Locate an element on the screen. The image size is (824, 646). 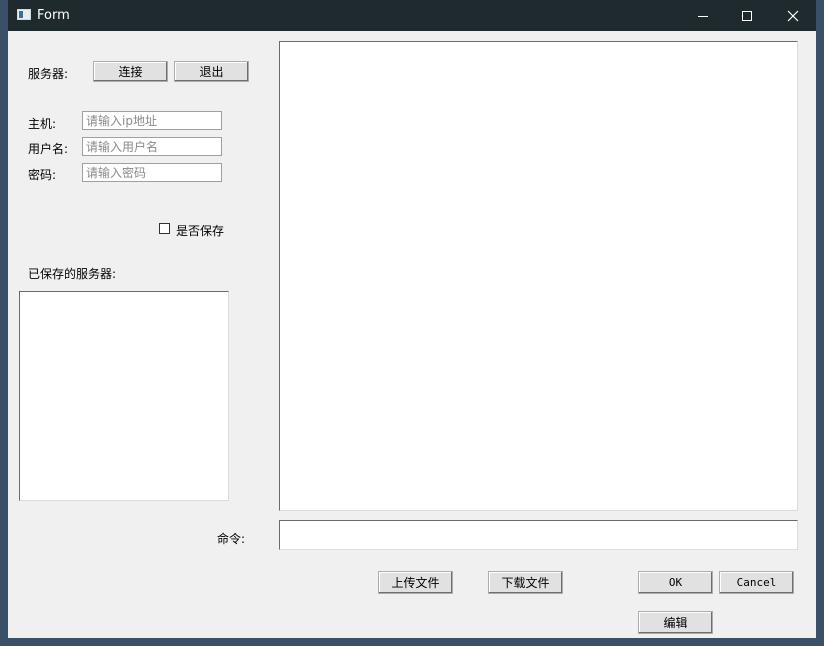
saved-servers-label: 已保存的服务器: is located at coordinates (72, 274).